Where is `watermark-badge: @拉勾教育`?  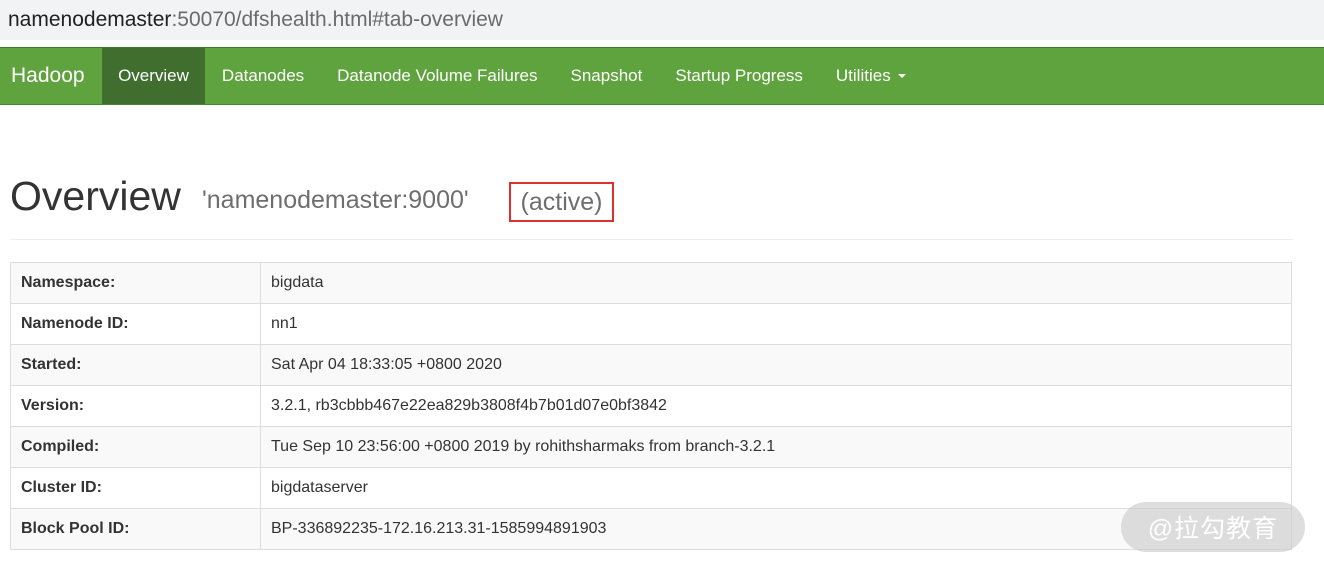
watermark-badge: @拉勾教育 is located at coordinates (1213, 527).